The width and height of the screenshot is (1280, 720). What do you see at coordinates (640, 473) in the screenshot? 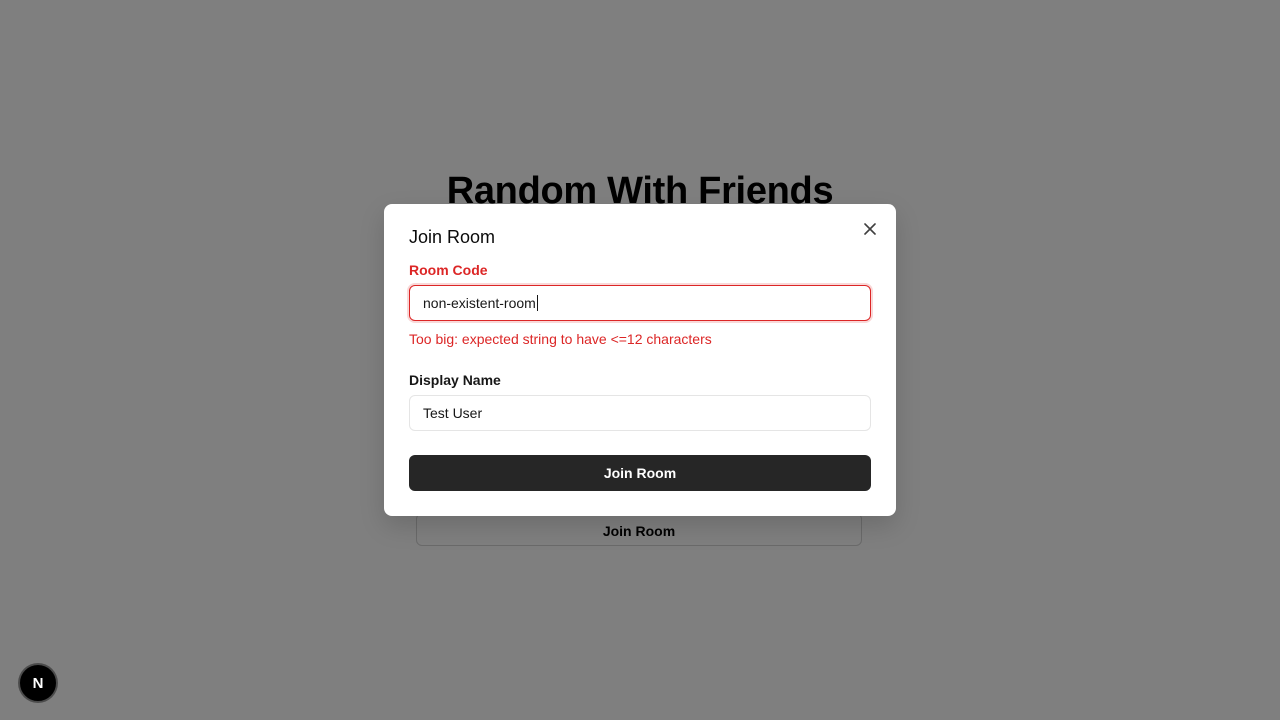
I see `join-room-submit-button: Join Room` at bounding box center [640, 473].